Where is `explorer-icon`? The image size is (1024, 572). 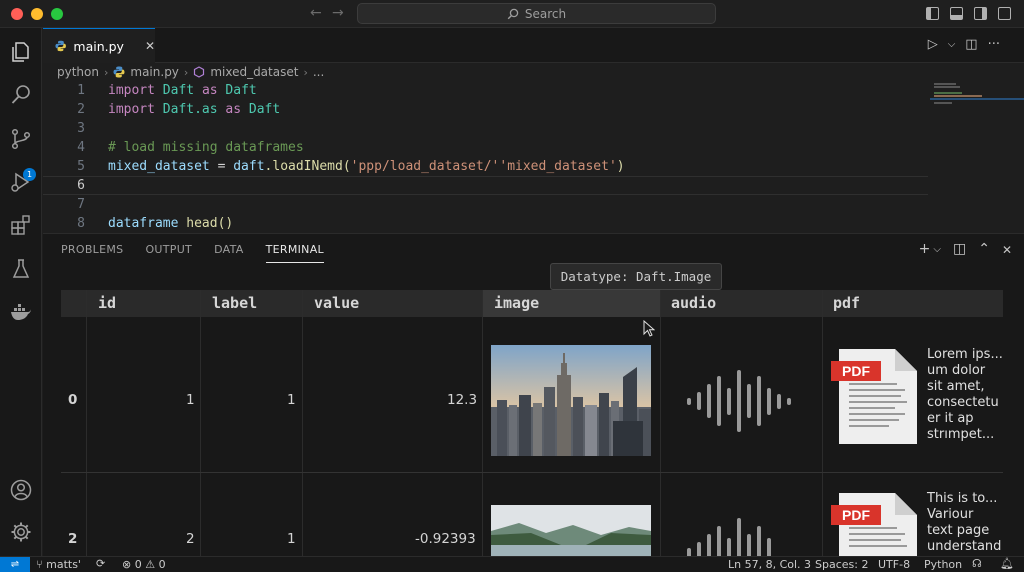 explorer-icon is located at coordinates (21, 52).